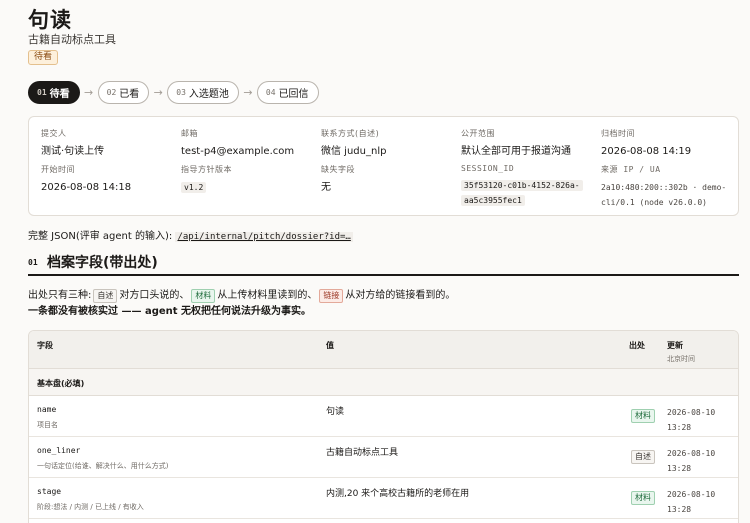 Image resolution: width=750 pixels, height=523 pixels. I want to click on step-number: 01, so click(42, 92).